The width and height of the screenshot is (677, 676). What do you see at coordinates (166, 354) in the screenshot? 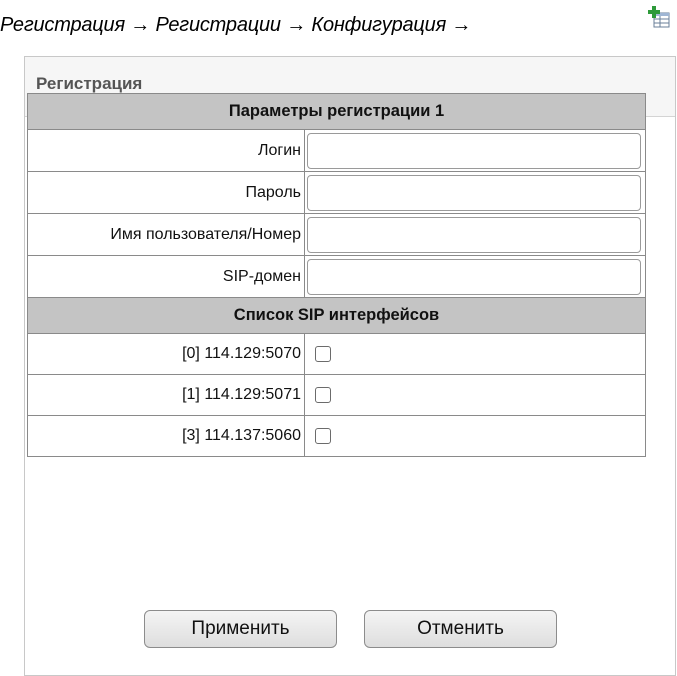
I see `interface-label: [0] 114.129:5070` at bounding box center [166, 354].